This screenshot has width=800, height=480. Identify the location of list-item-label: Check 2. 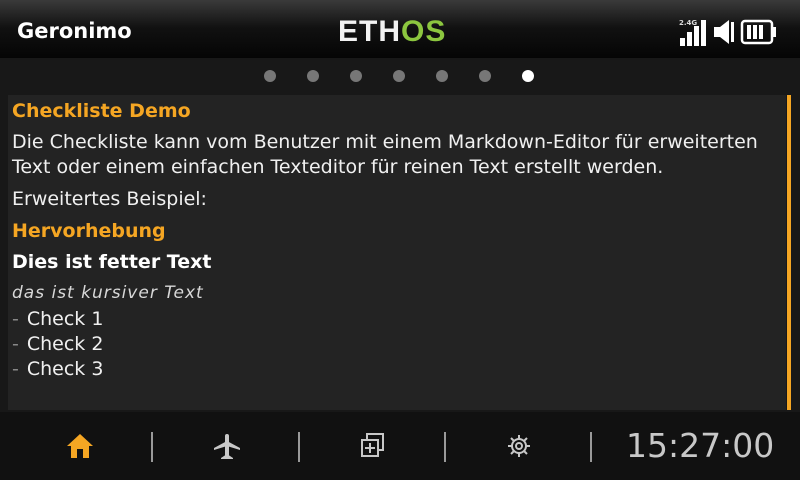
(65, 344).